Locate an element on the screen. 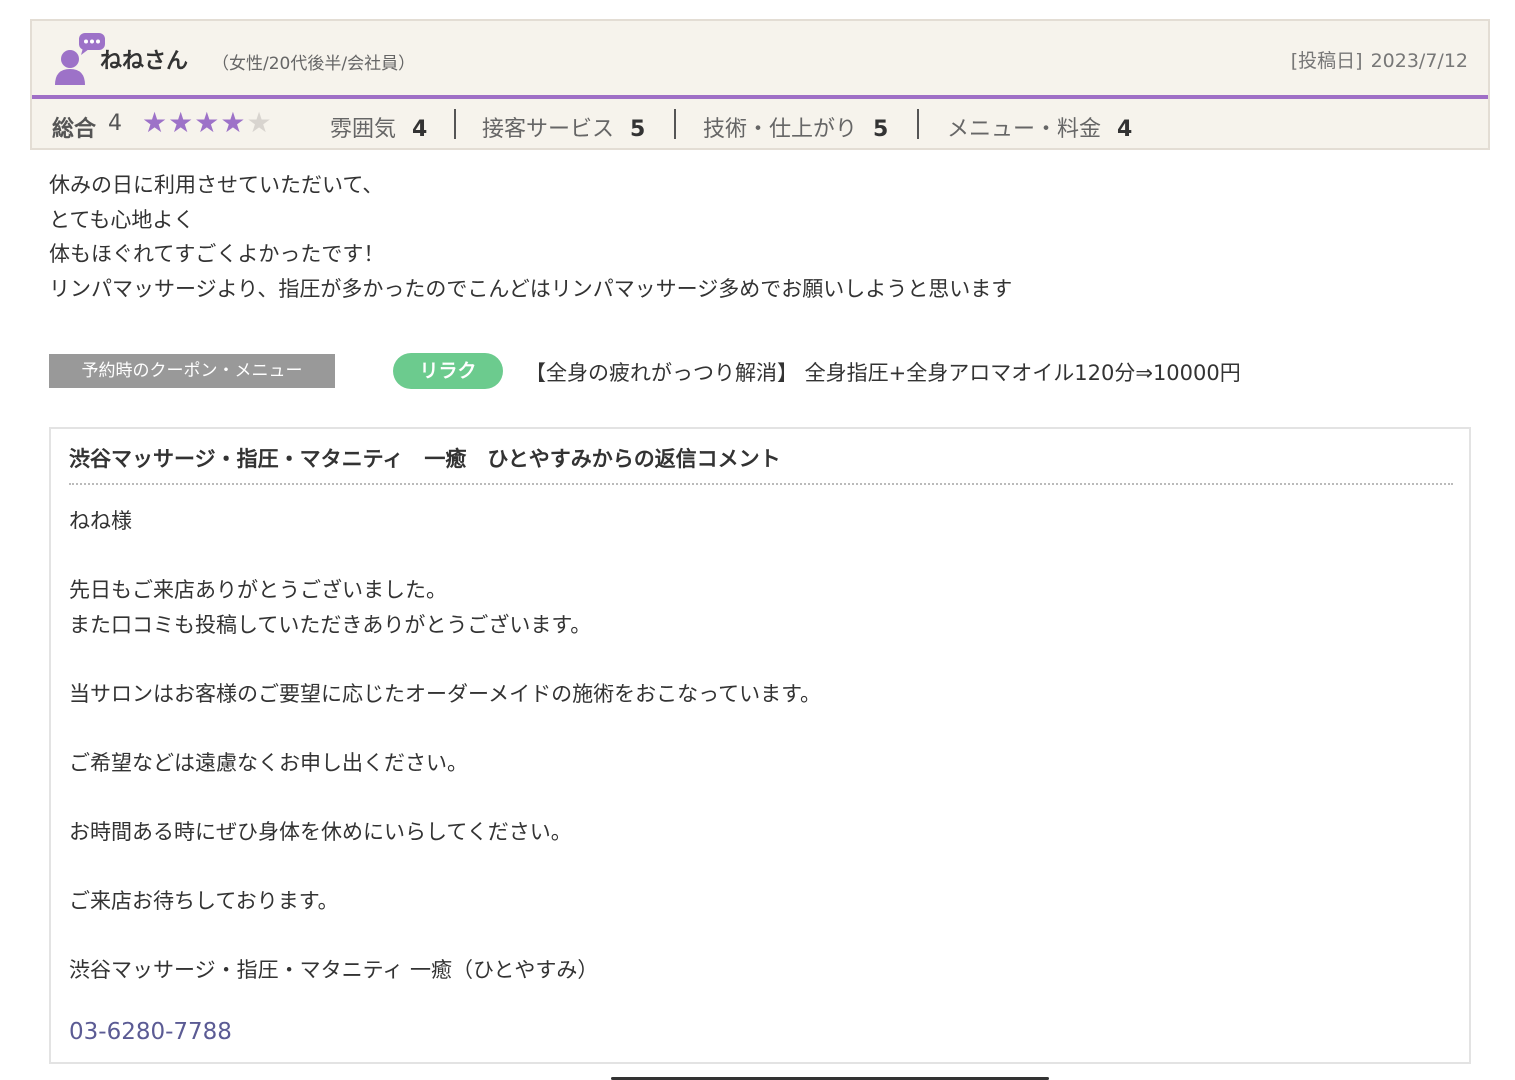 The image size is (1515, 1080). posted-date-value: 2023/7/12 is located at coordinates (1419, 61).